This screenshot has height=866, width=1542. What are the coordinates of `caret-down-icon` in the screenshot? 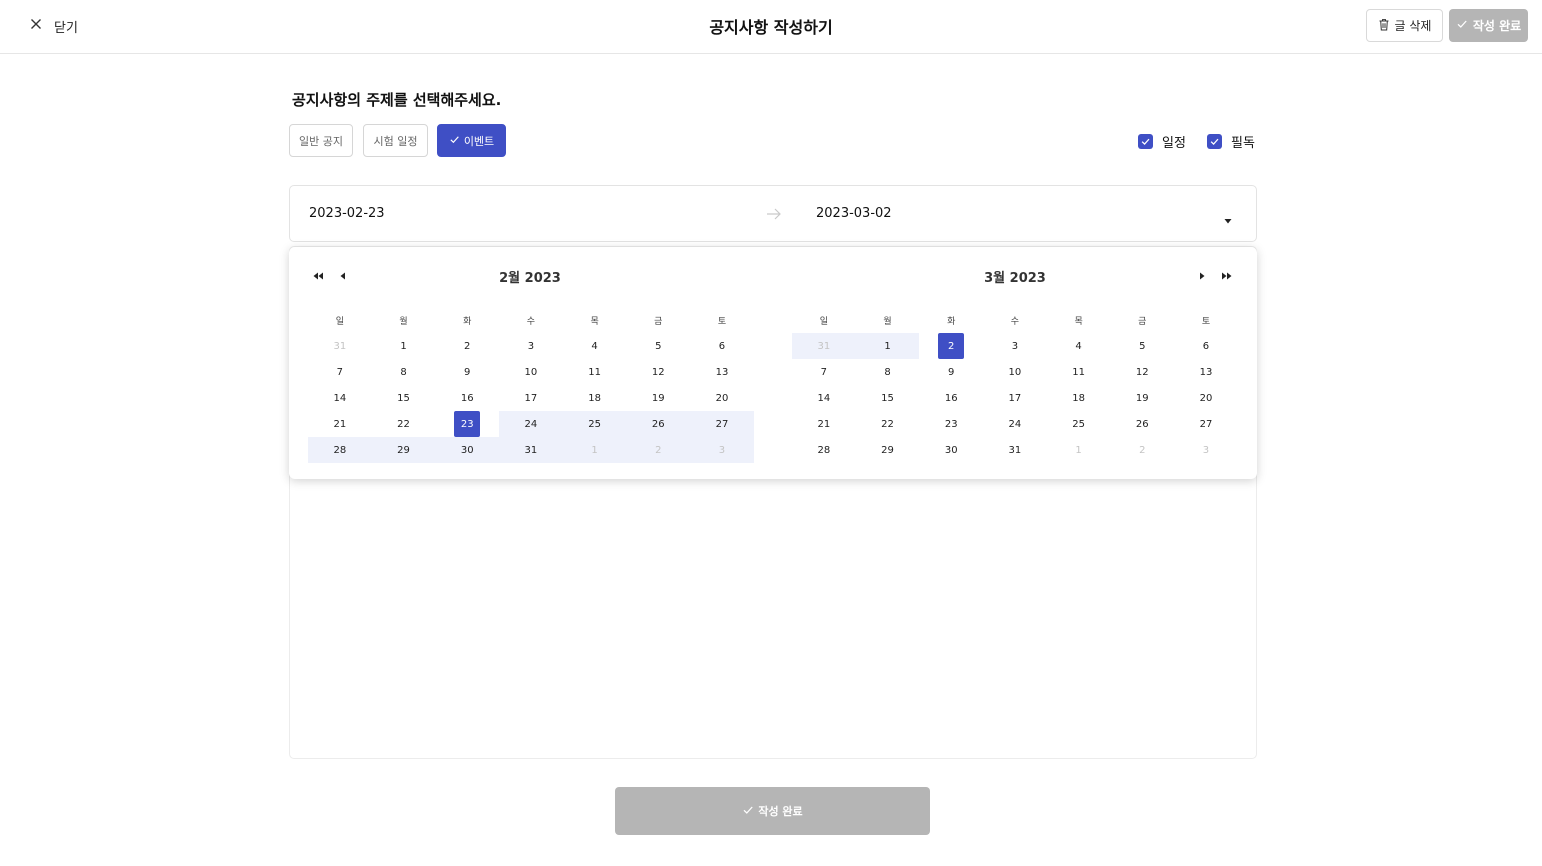 It's located at (1228, 217).